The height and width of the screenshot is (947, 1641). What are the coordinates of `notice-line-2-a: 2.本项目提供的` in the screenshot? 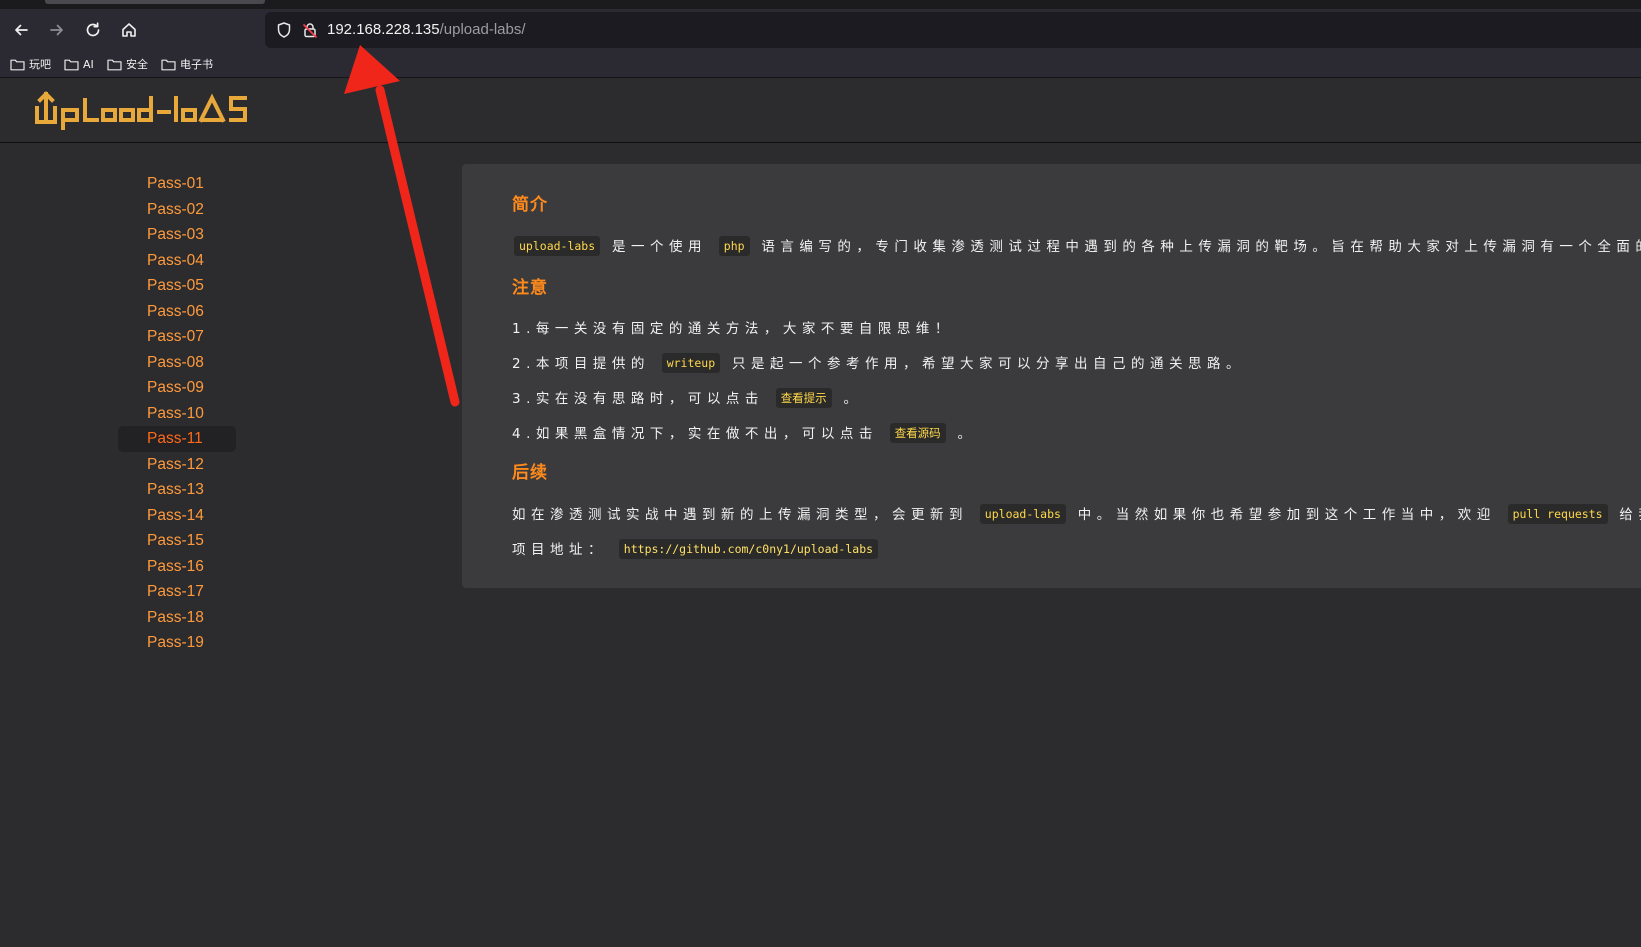 It's located at (581, 364).